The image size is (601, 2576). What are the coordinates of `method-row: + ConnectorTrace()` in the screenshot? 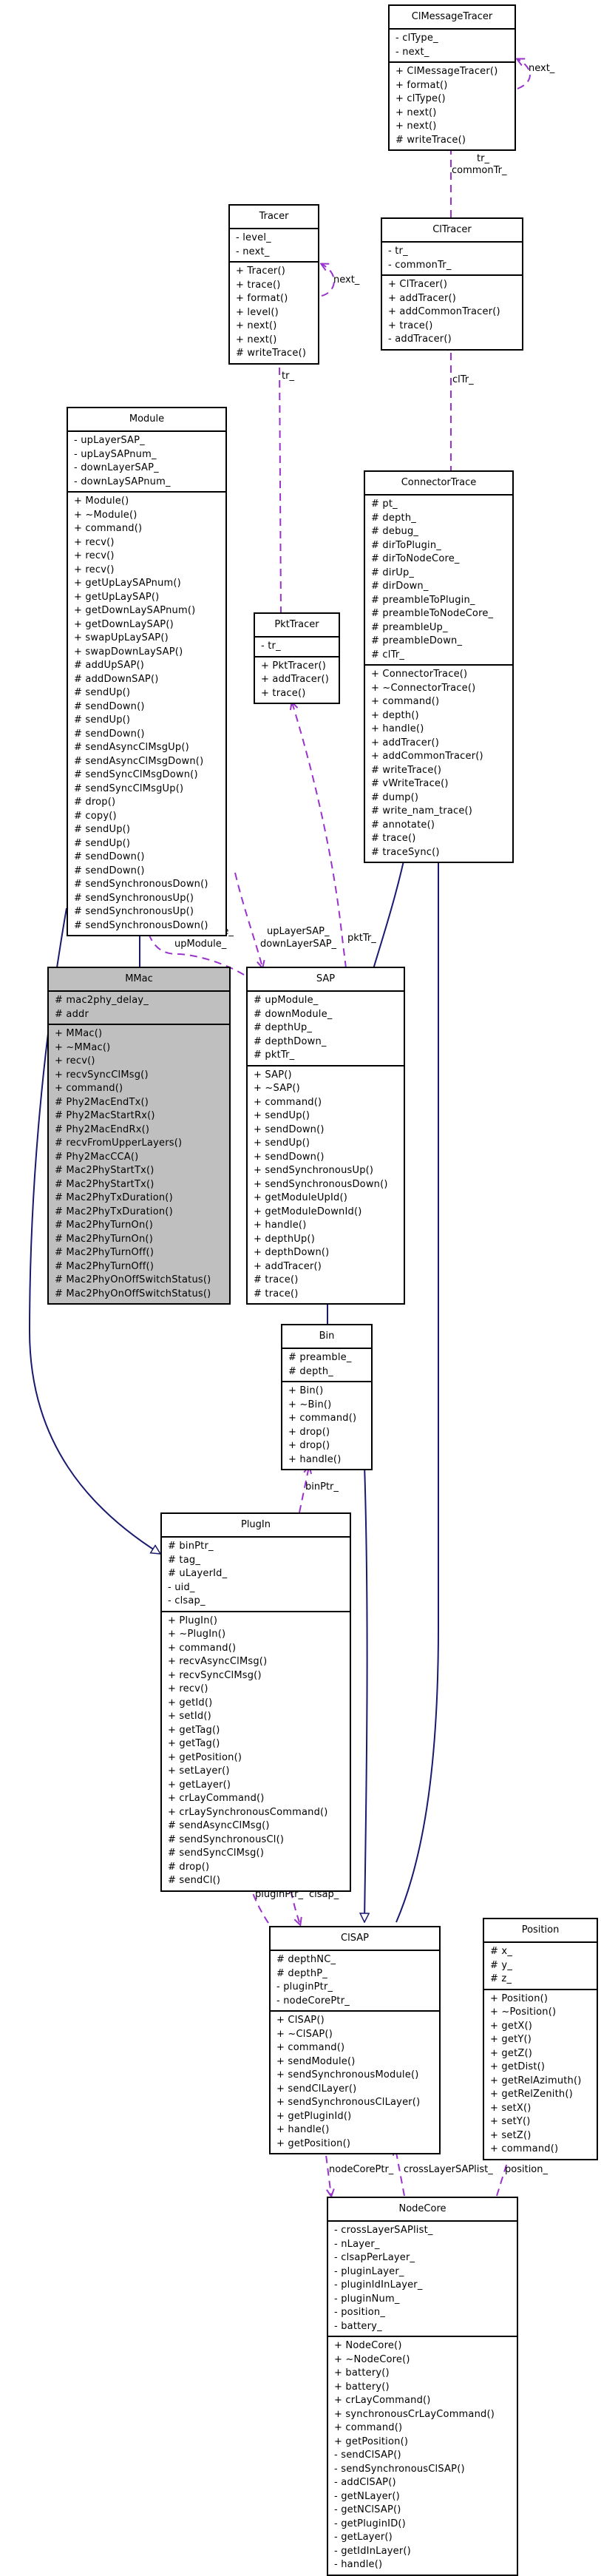 It's located at (419, 674).